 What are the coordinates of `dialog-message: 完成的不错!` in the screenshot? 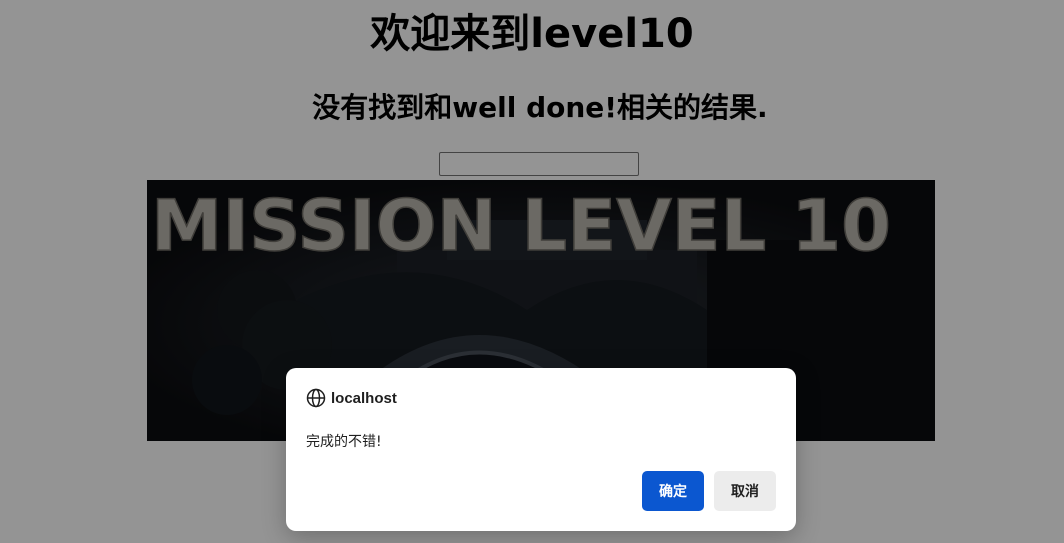 It's located at (344, 442).